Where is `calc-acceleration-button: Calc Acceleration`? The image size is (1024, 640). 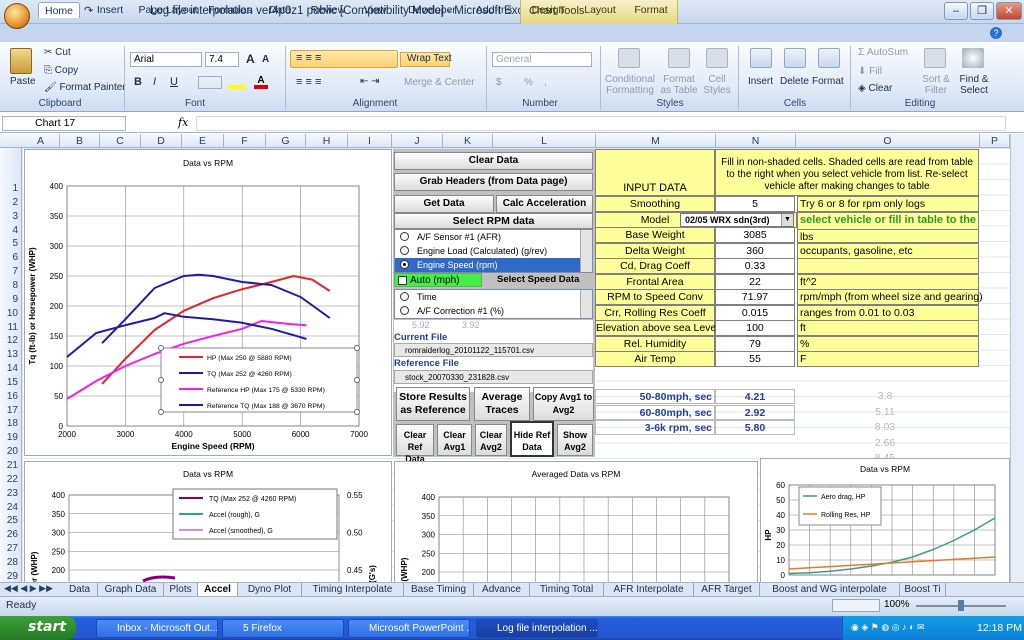 calc-acceleration-button: Calc Acceleration is located at coordinates (544, 204).